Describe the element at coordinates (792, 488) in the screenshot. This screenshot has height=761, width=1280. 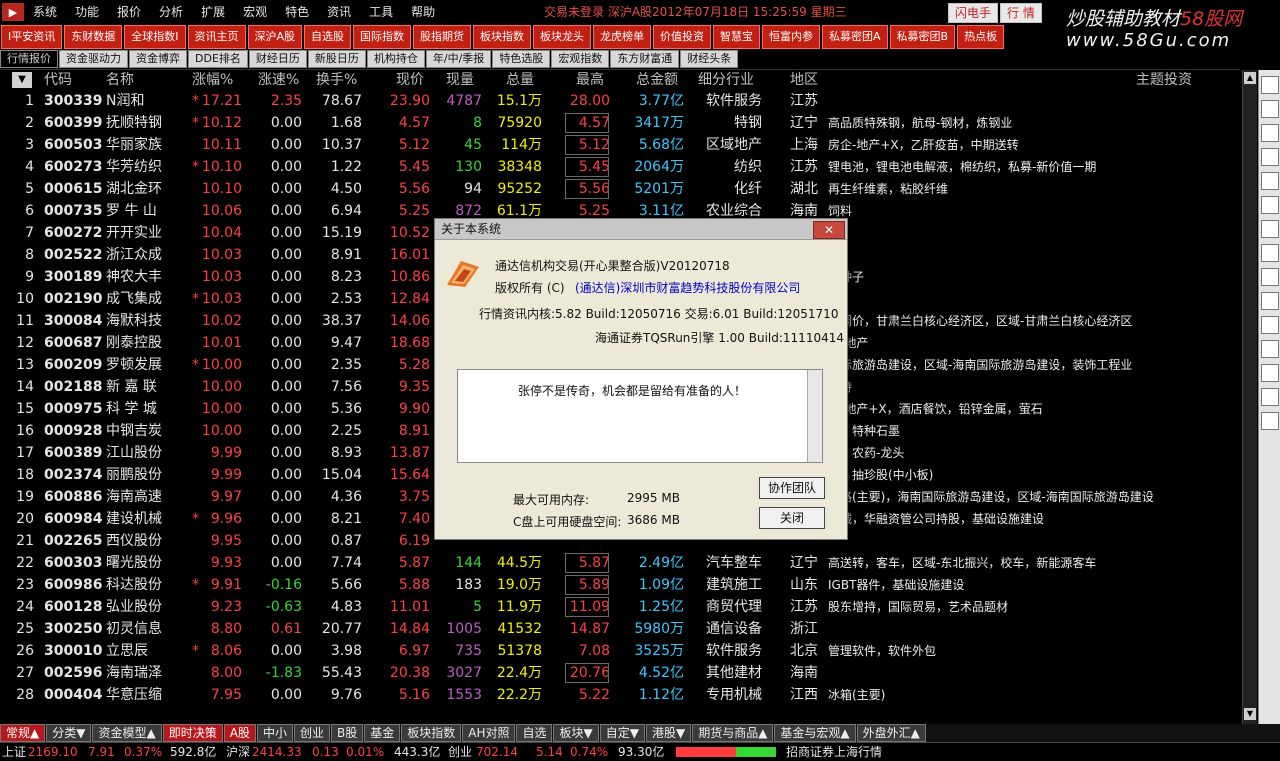
I see `team-button: 协作团队` at that location.